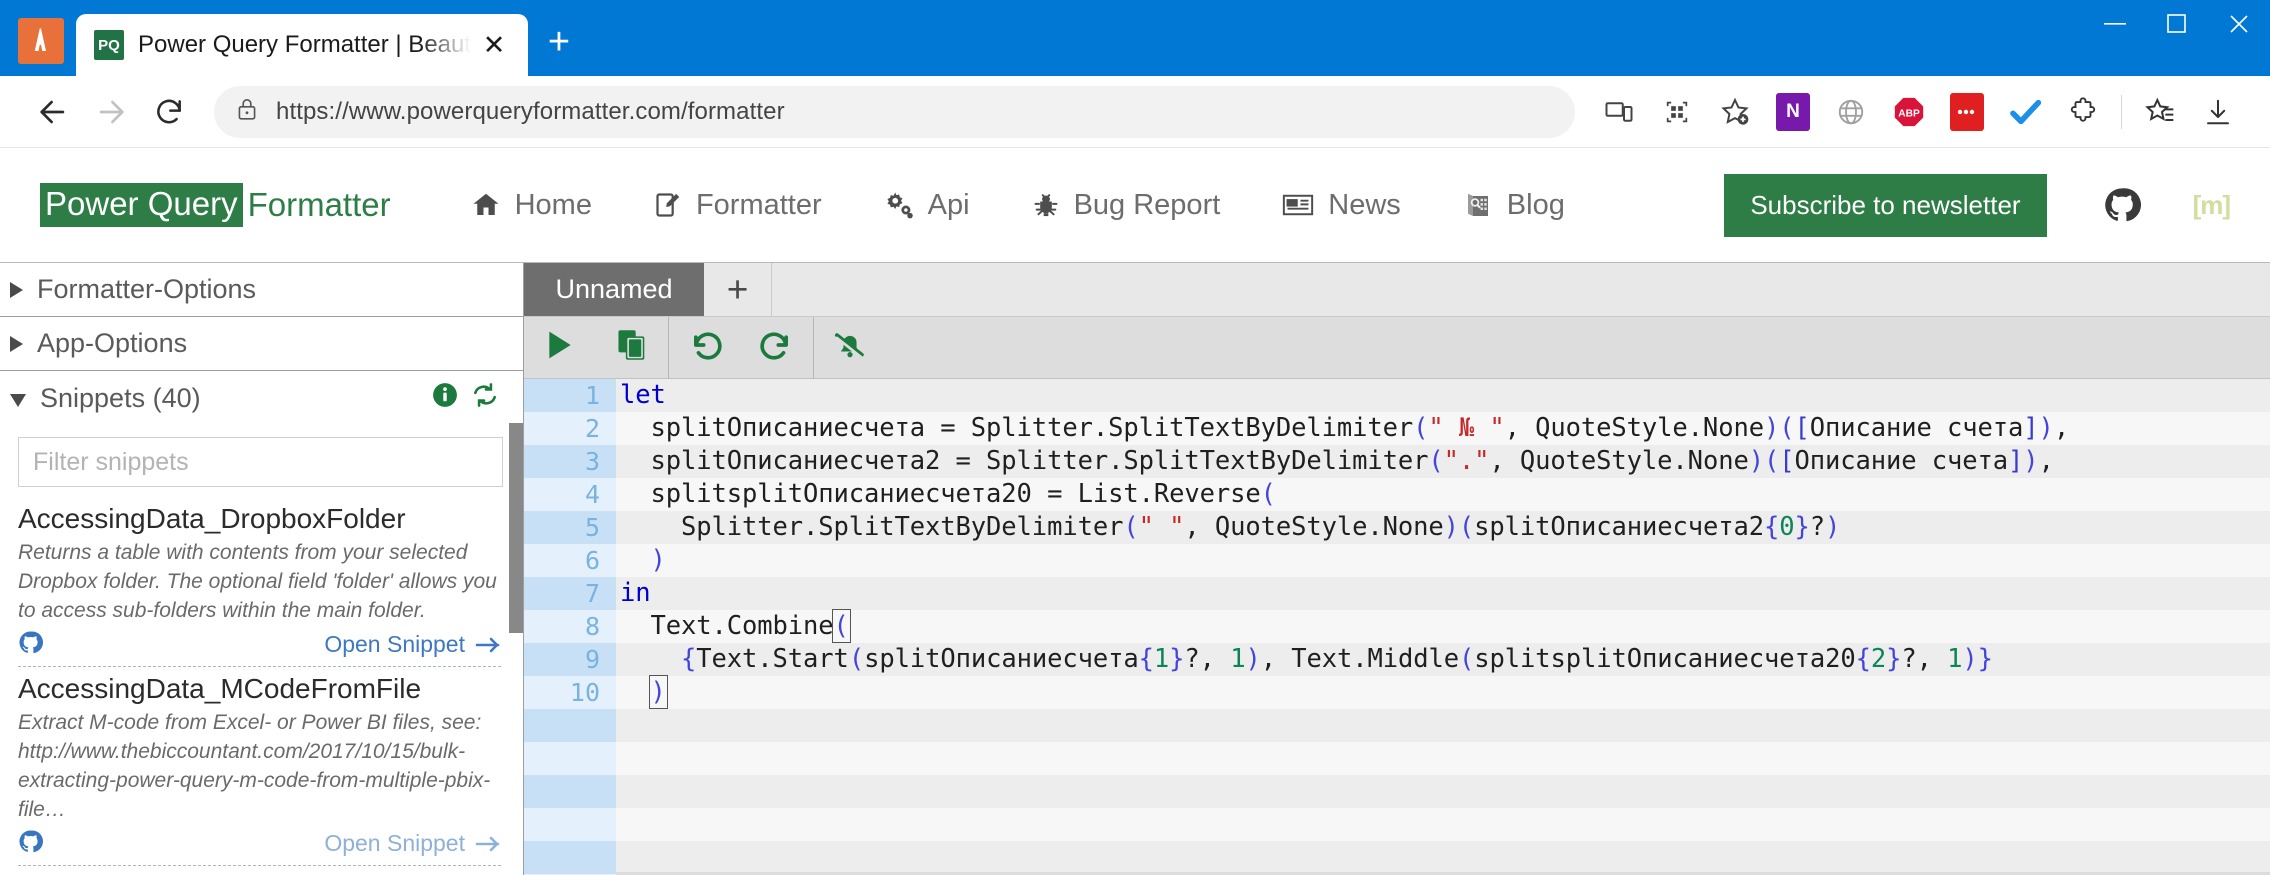 The image size is (2270, 875). I want to click on blue-check-extension-icon, so click(2025, 112).